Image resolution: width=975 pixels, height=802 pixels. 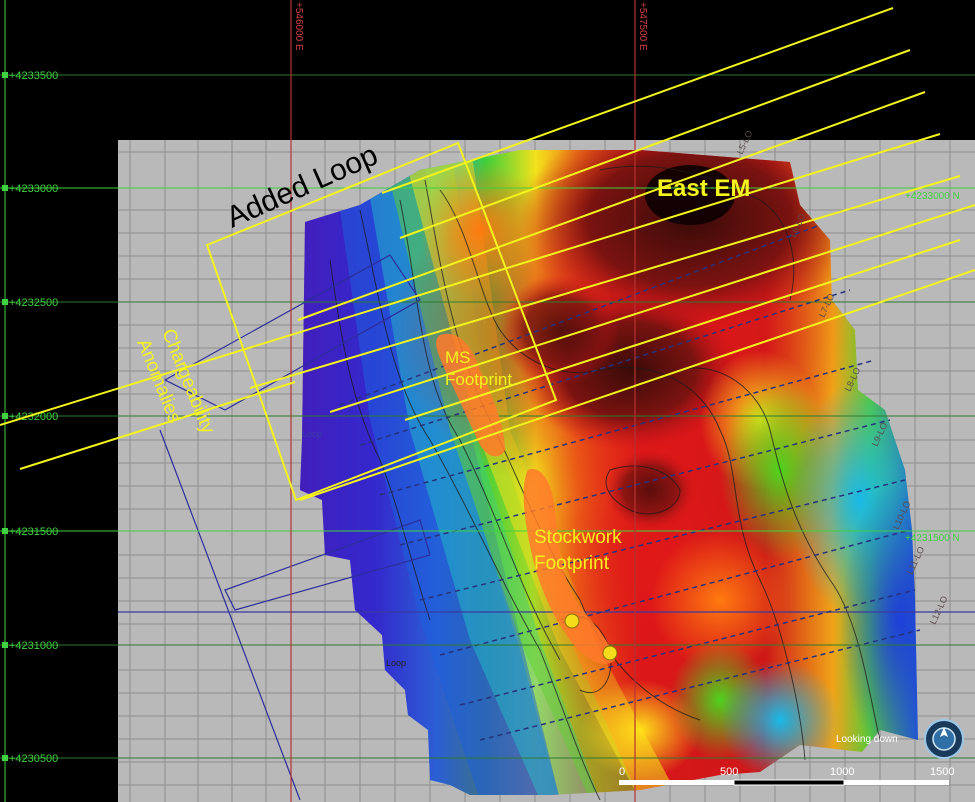 I want to click on view-direction-label: Looking down, so click(x=867, y=739).